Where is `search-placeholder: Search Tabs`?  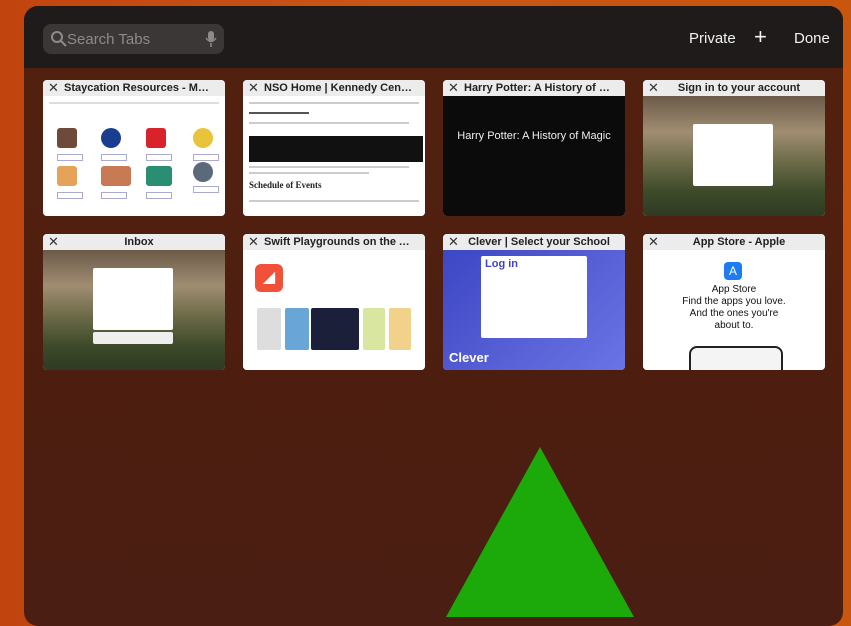
search-placeholder: Search Tabs is located at coordinates (109, 39).